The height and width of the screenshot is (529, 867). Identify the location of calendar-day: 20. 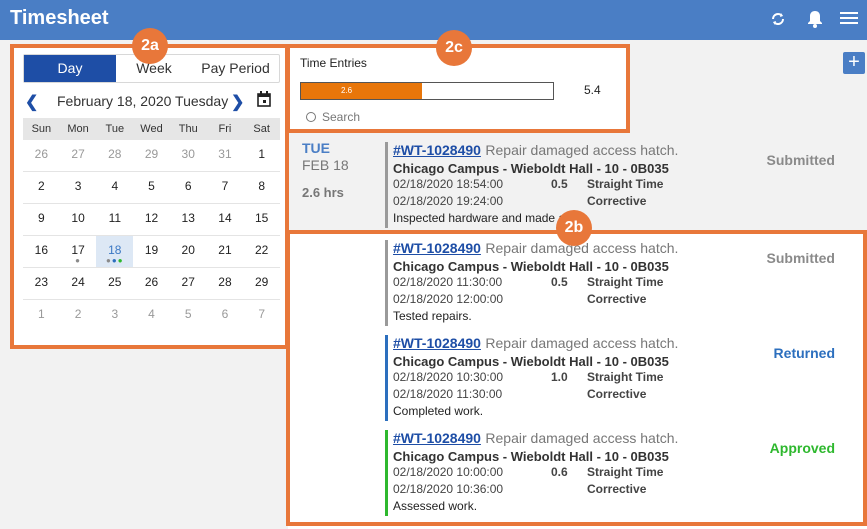
(188, 251).